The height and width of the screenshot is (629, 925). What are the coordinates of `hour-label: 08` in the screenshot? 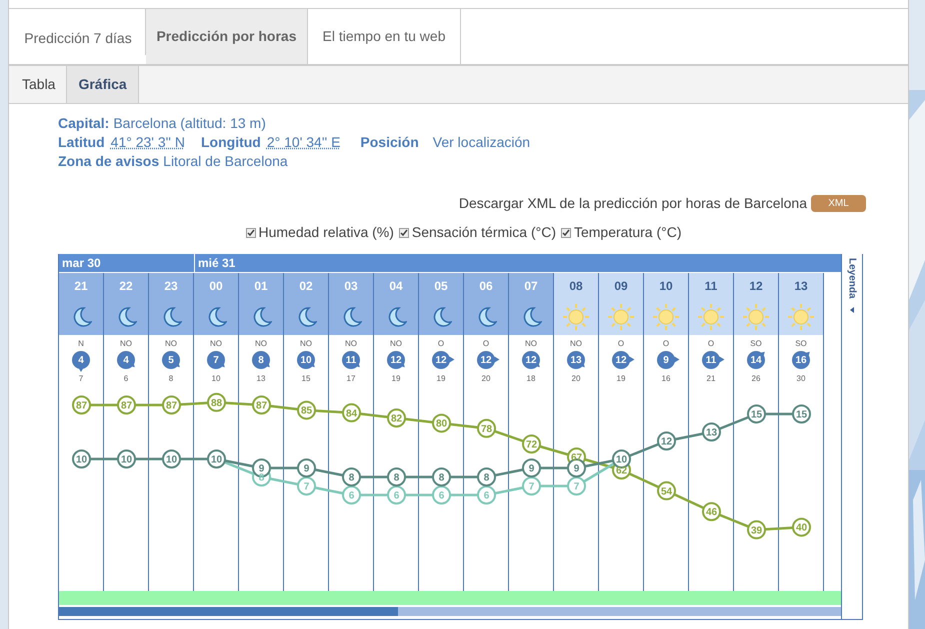 It's located at (576, 286).